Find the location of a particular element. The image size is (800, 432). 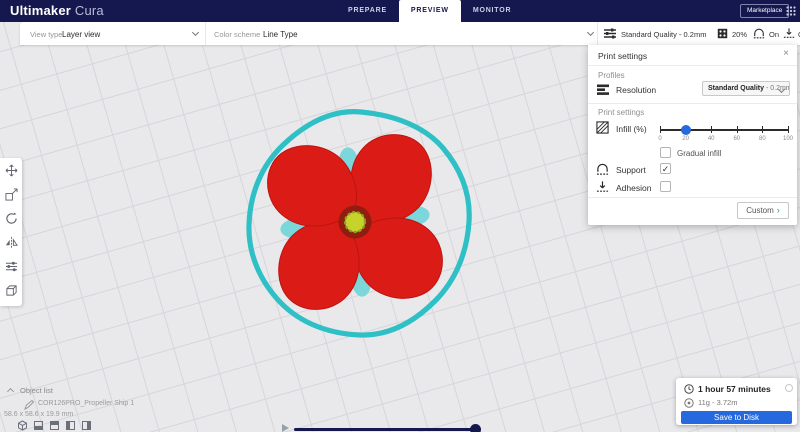

color-scheme-label: Color scheme is located at coordinates (237, 34).